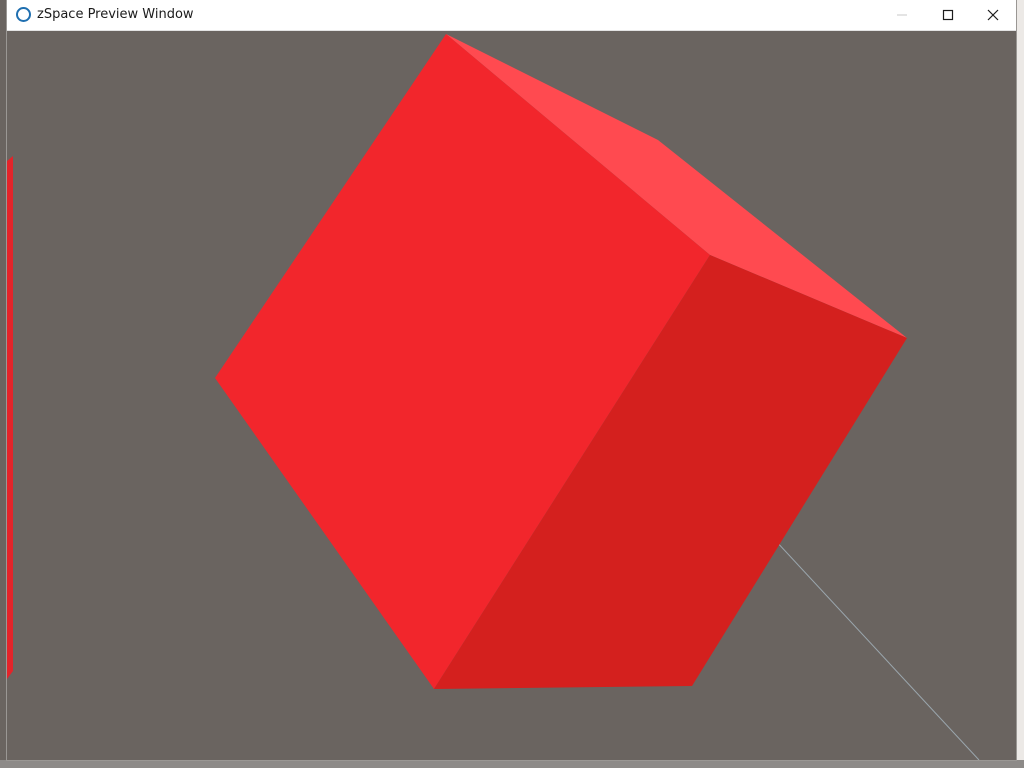 This screenshot has height=768, width=1024. Describe the element at coordinates (512, 764) in the screenshot. I see `taskbar-edge` at that location.